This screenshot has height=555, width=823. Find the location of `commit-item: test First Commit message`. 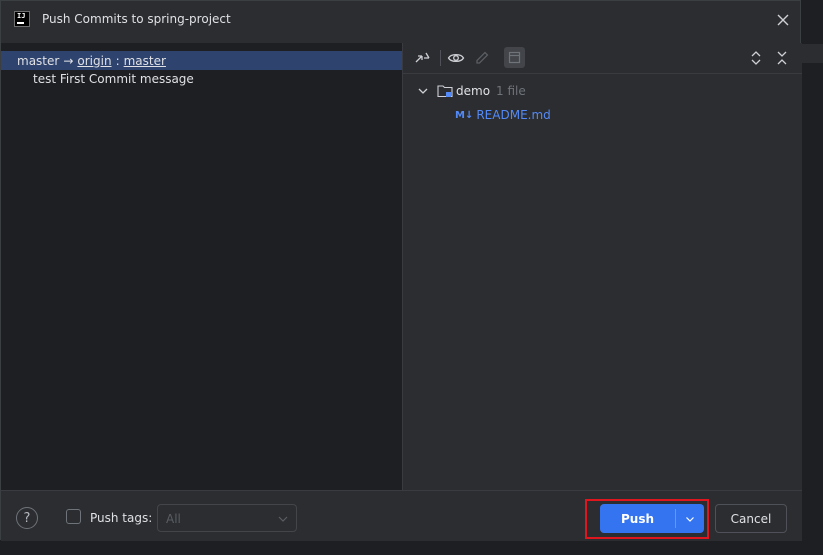

commit-item: test First Commit message is located at coordinates (113, 79).